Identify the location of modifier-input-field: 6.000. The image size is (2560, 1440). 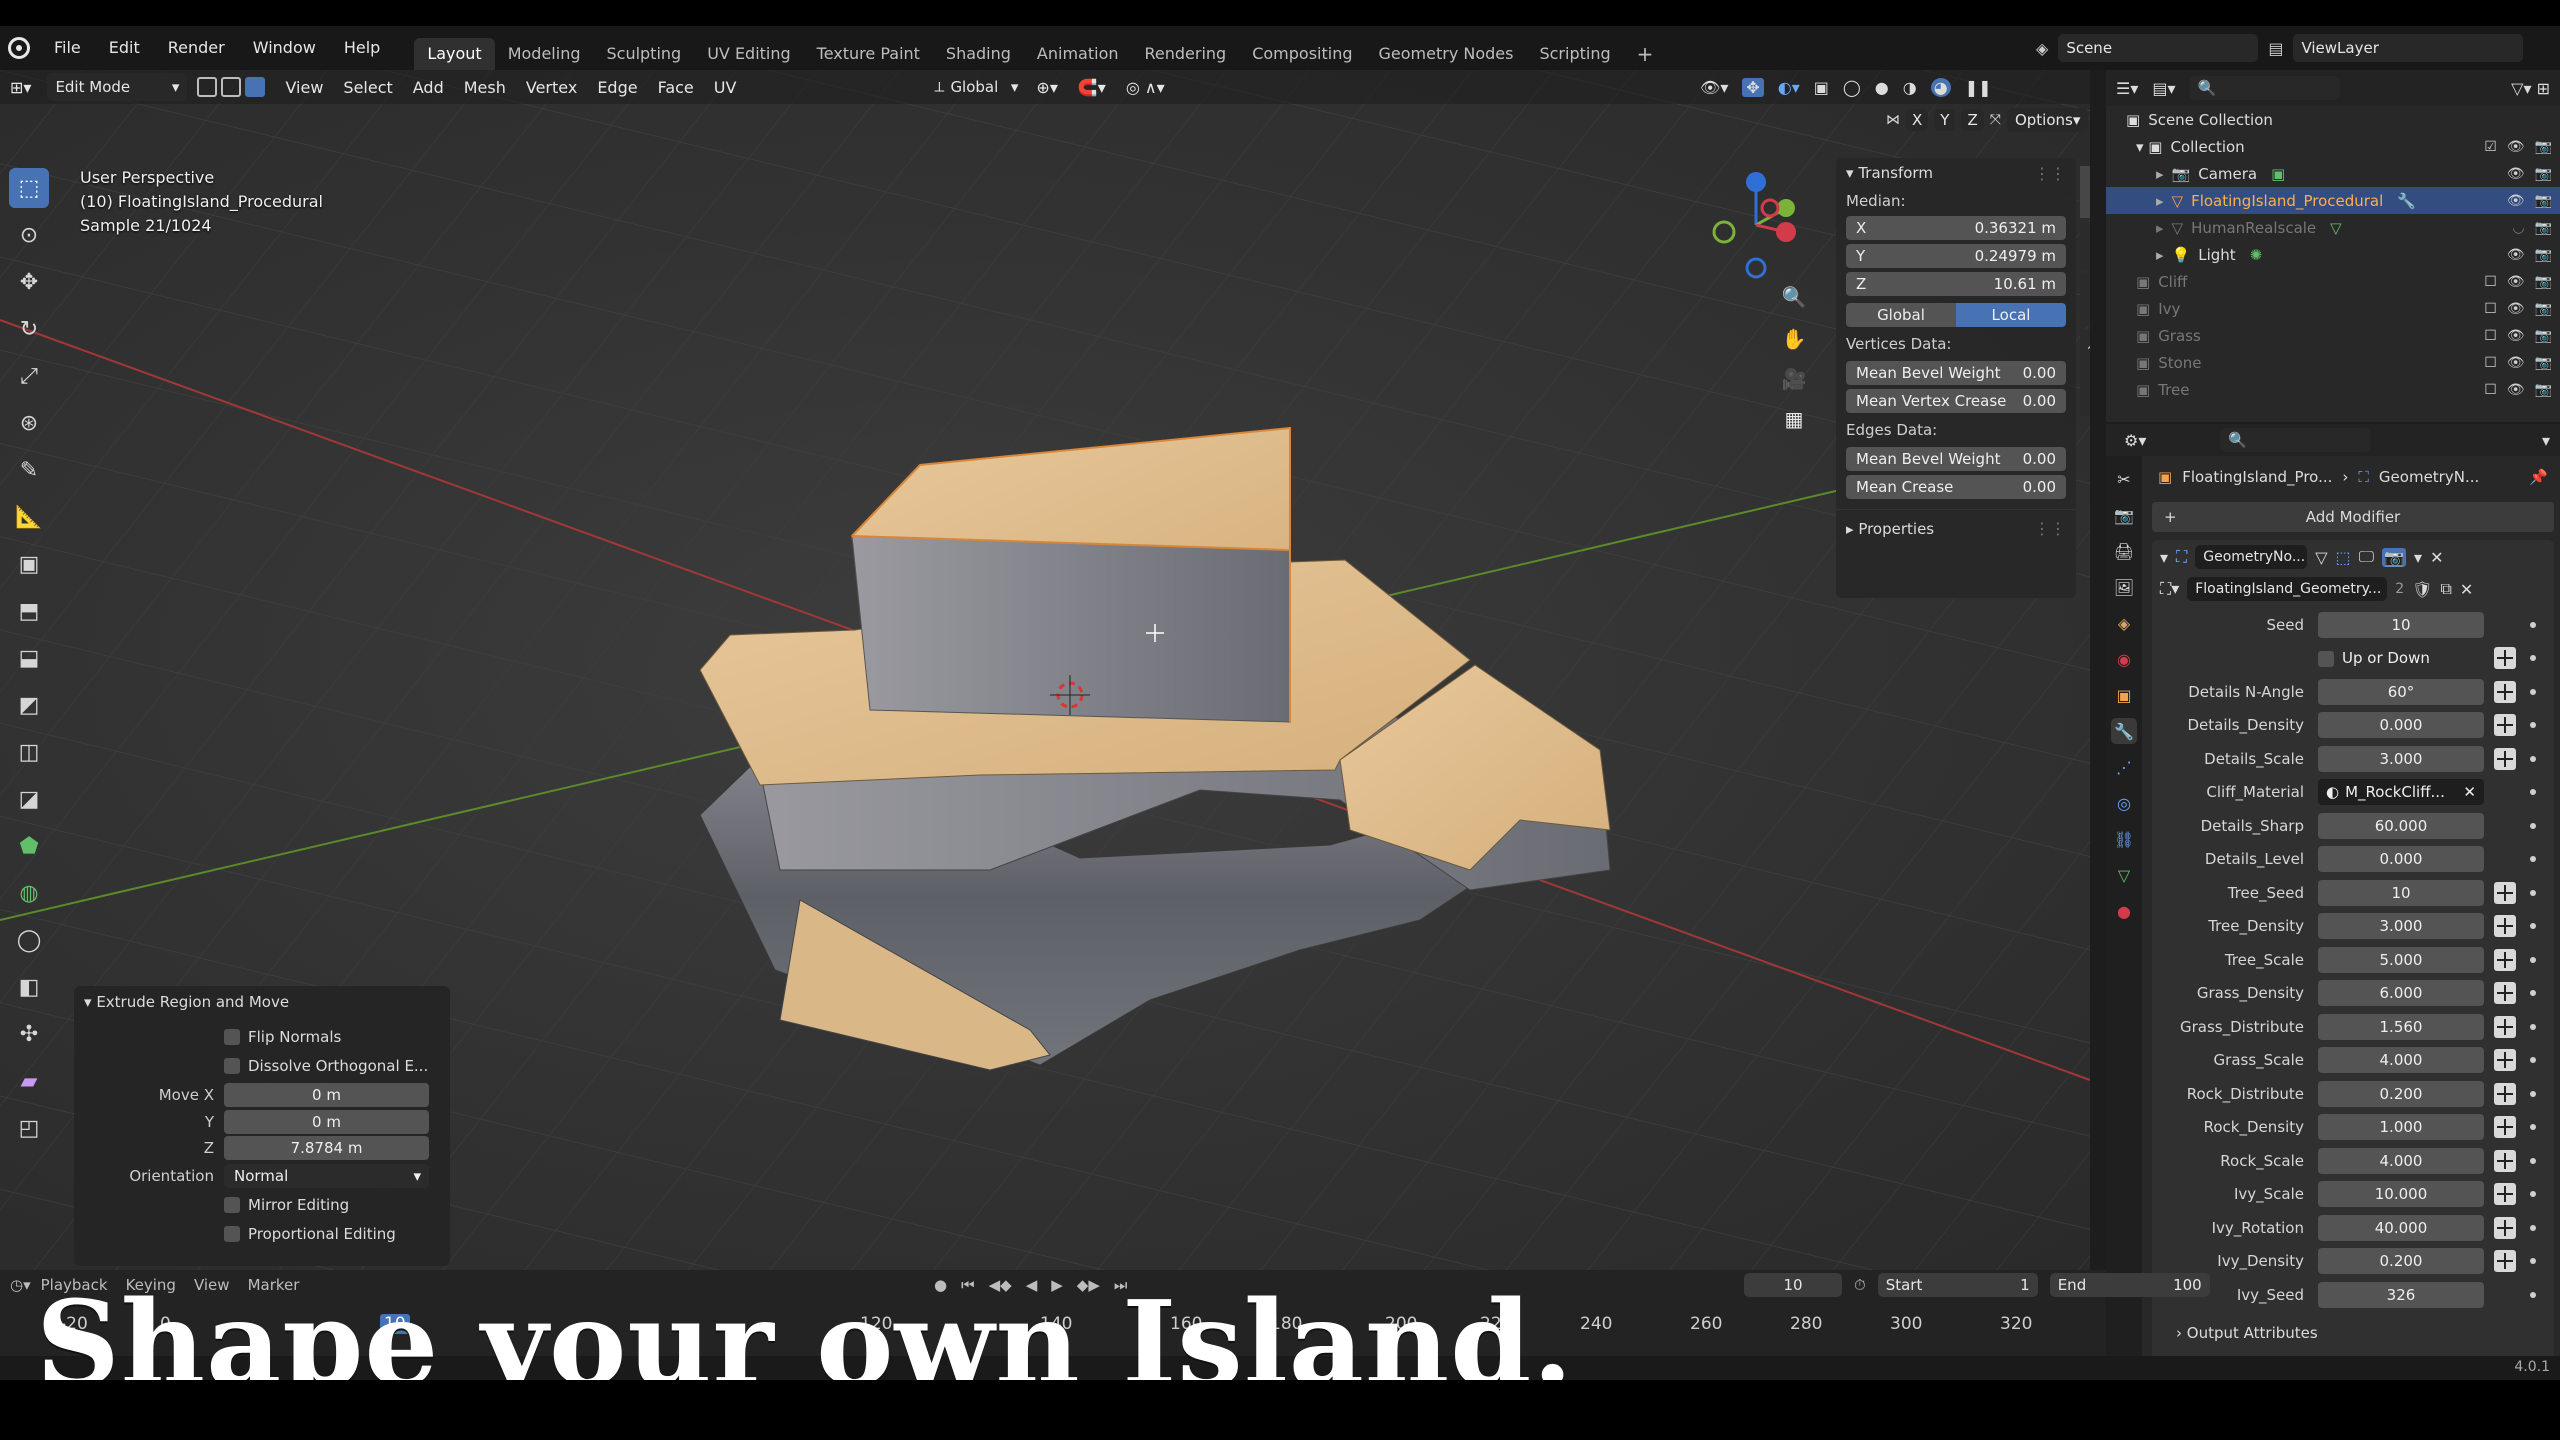
(2401, 993).